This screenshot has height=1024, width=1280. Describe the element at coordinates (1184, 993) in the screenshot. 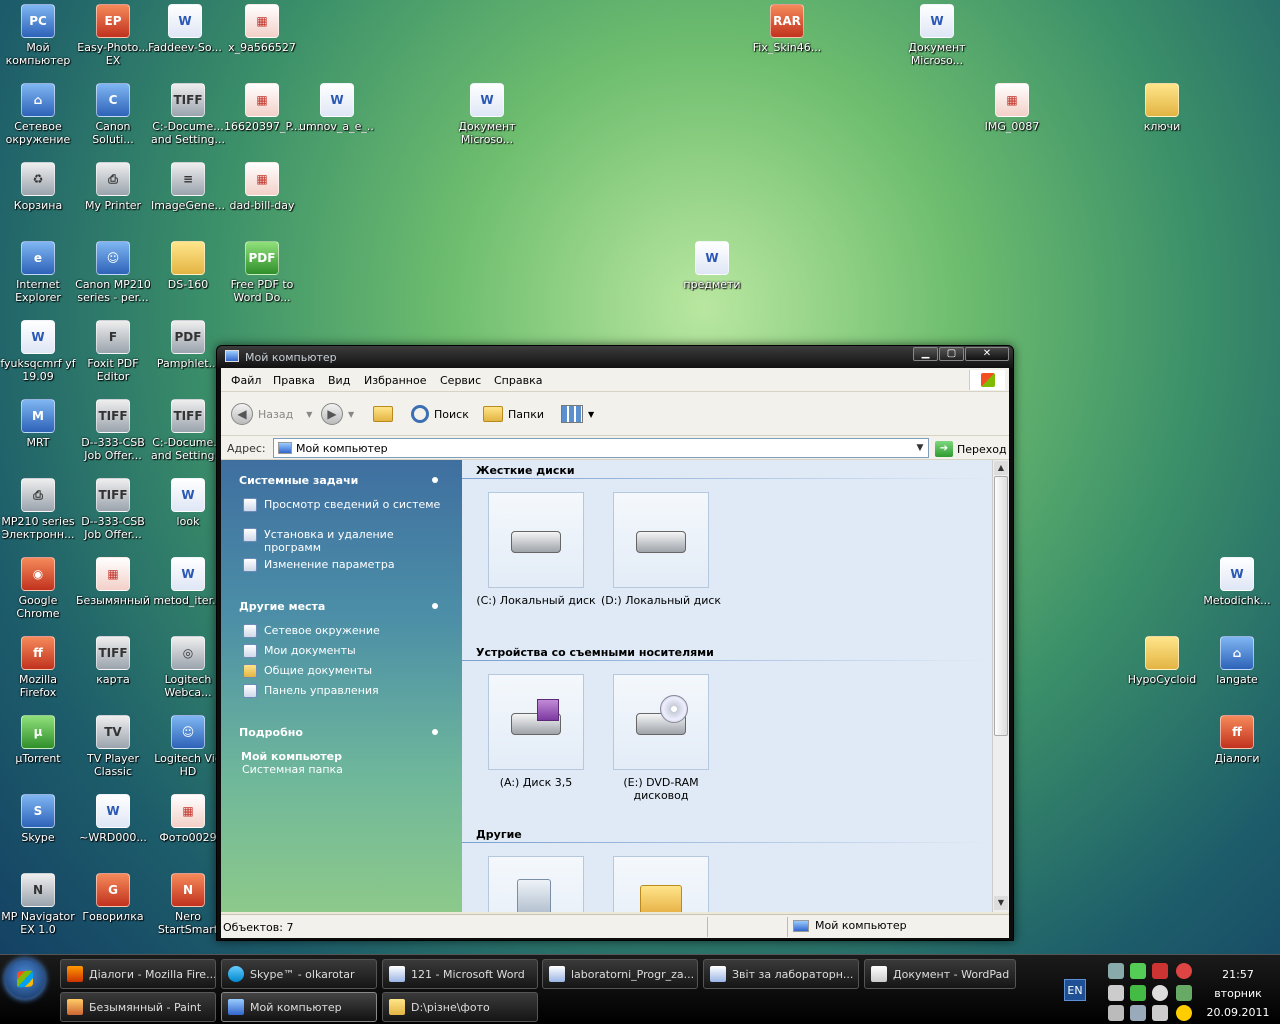

I see `nvidia-tray-icon` at that location.